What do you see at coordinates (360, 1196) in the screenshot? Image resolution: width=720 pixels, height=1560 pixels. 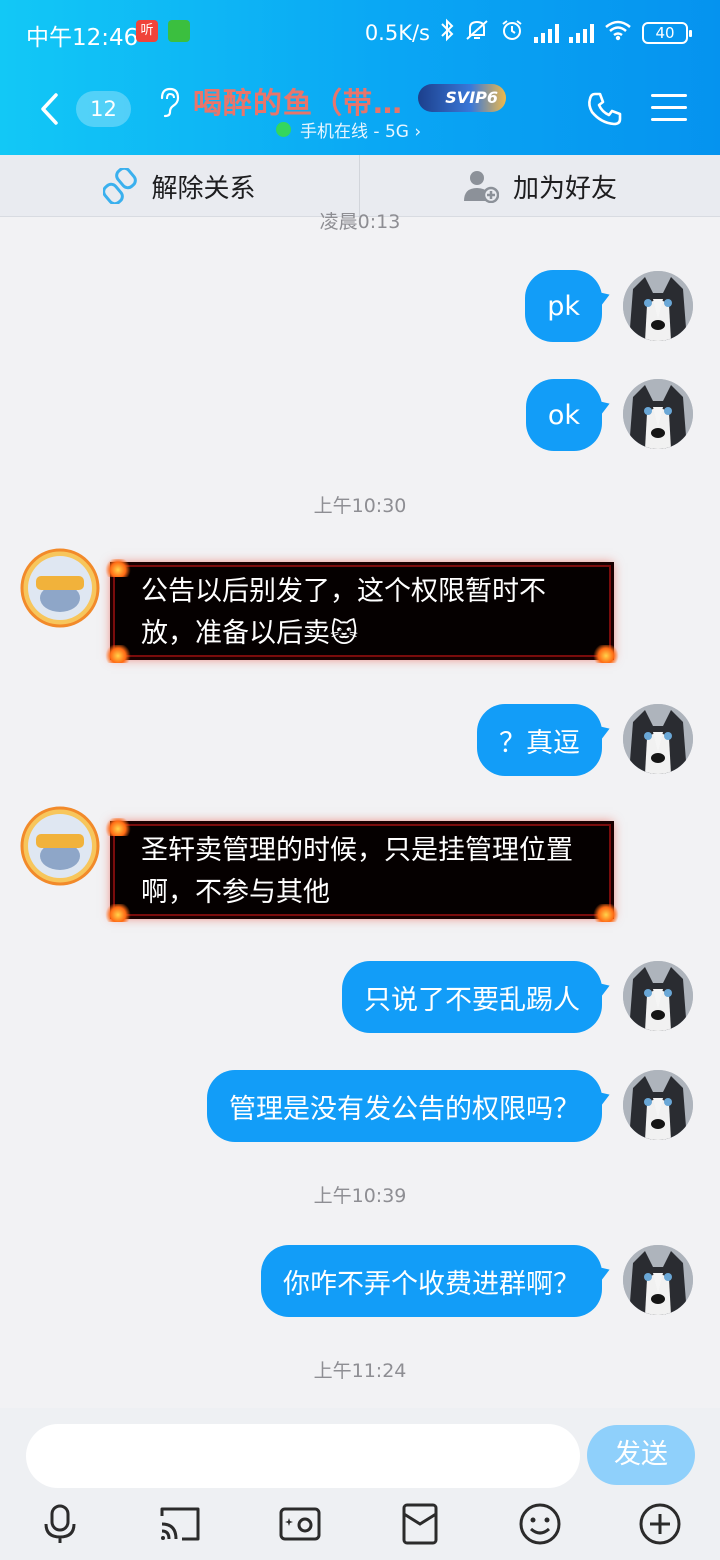 I see `message-timestamp: 上午10:39` at bounding box center [360, 1196].